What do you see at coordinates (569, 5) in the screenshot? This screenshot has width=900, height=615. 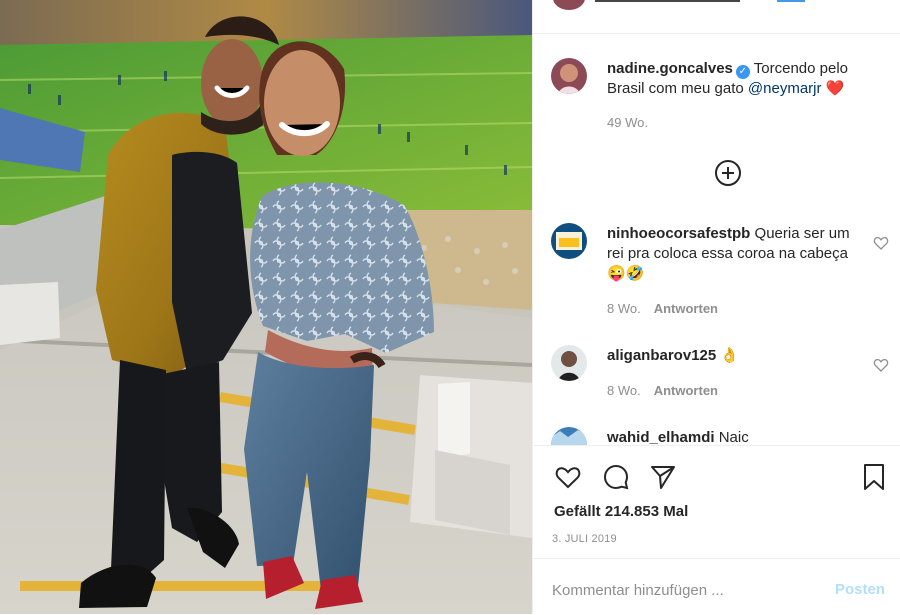 I see `header-avatar` at bounding box center [569, 5].